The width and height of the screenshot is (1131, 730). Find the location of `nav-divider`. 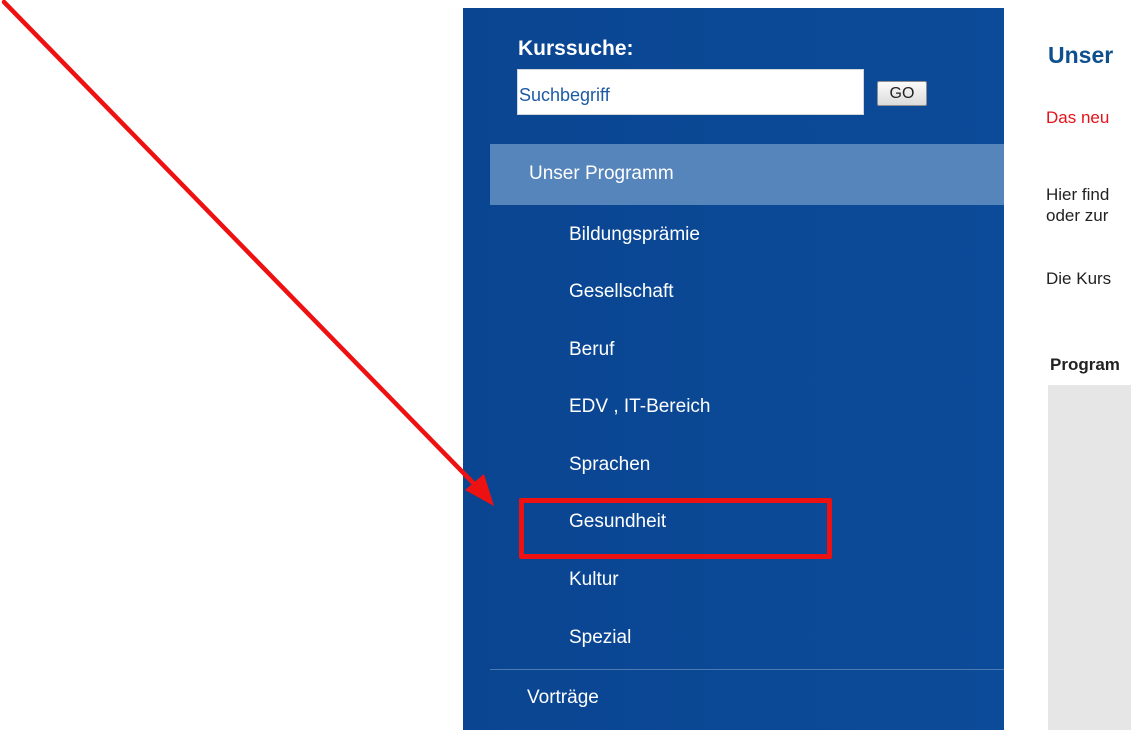

nav-divider is located at coordinates (747, 669).